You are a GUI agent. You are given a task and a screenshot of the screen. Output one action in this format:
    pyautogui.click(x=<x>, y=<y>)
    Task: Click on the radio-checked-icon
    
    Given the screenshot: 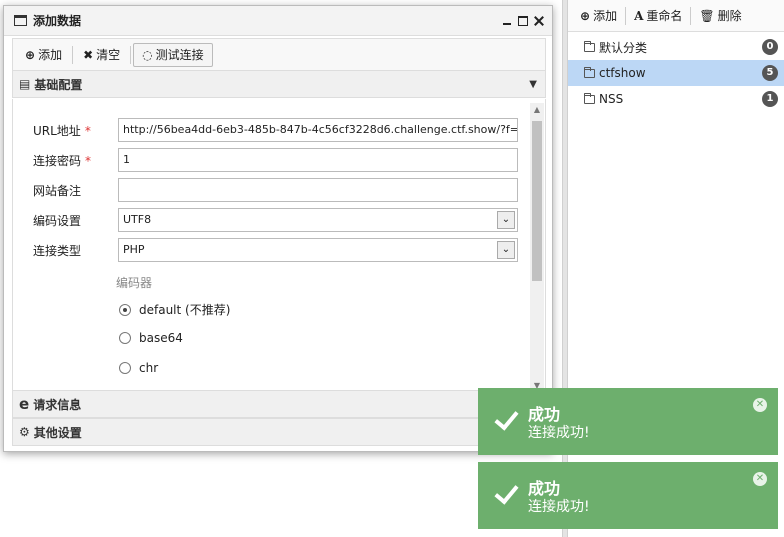 What is the action you would take?
    pyautogui.click(x=125, y=309)
    